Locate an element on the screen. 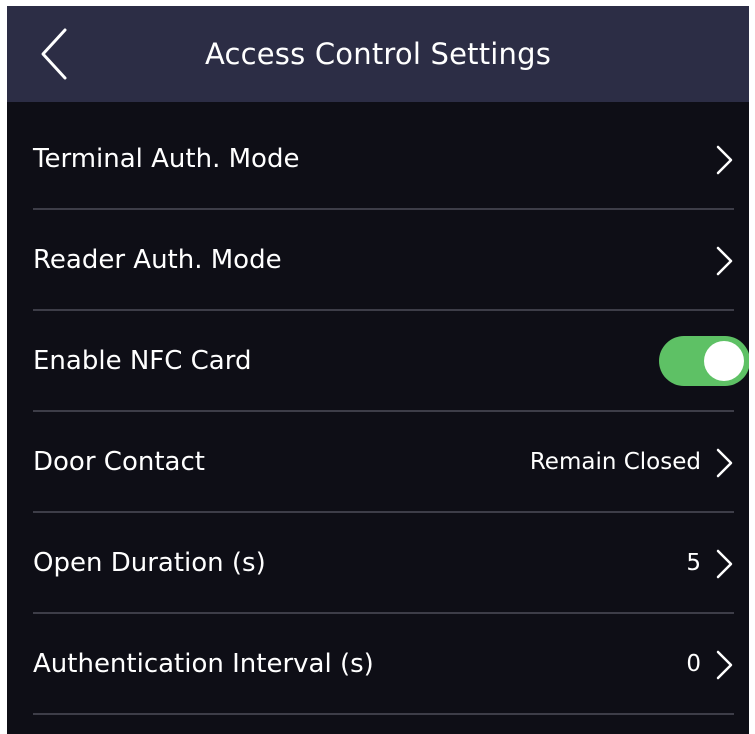 The height and width of the screenshot is (734, 755). toggle-knob is located at coordinates (724, 361).